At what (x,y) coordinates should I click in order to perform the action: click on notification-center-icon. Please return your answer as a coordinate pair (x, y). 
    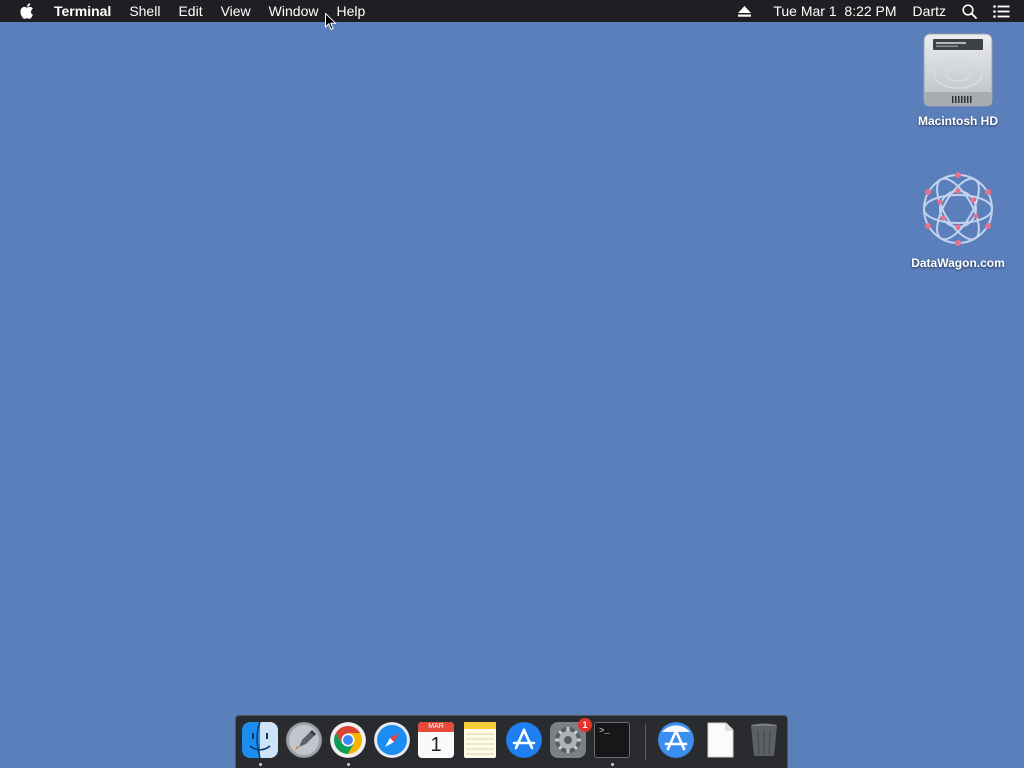
    Looking at the image, I should click on (1004, 11).